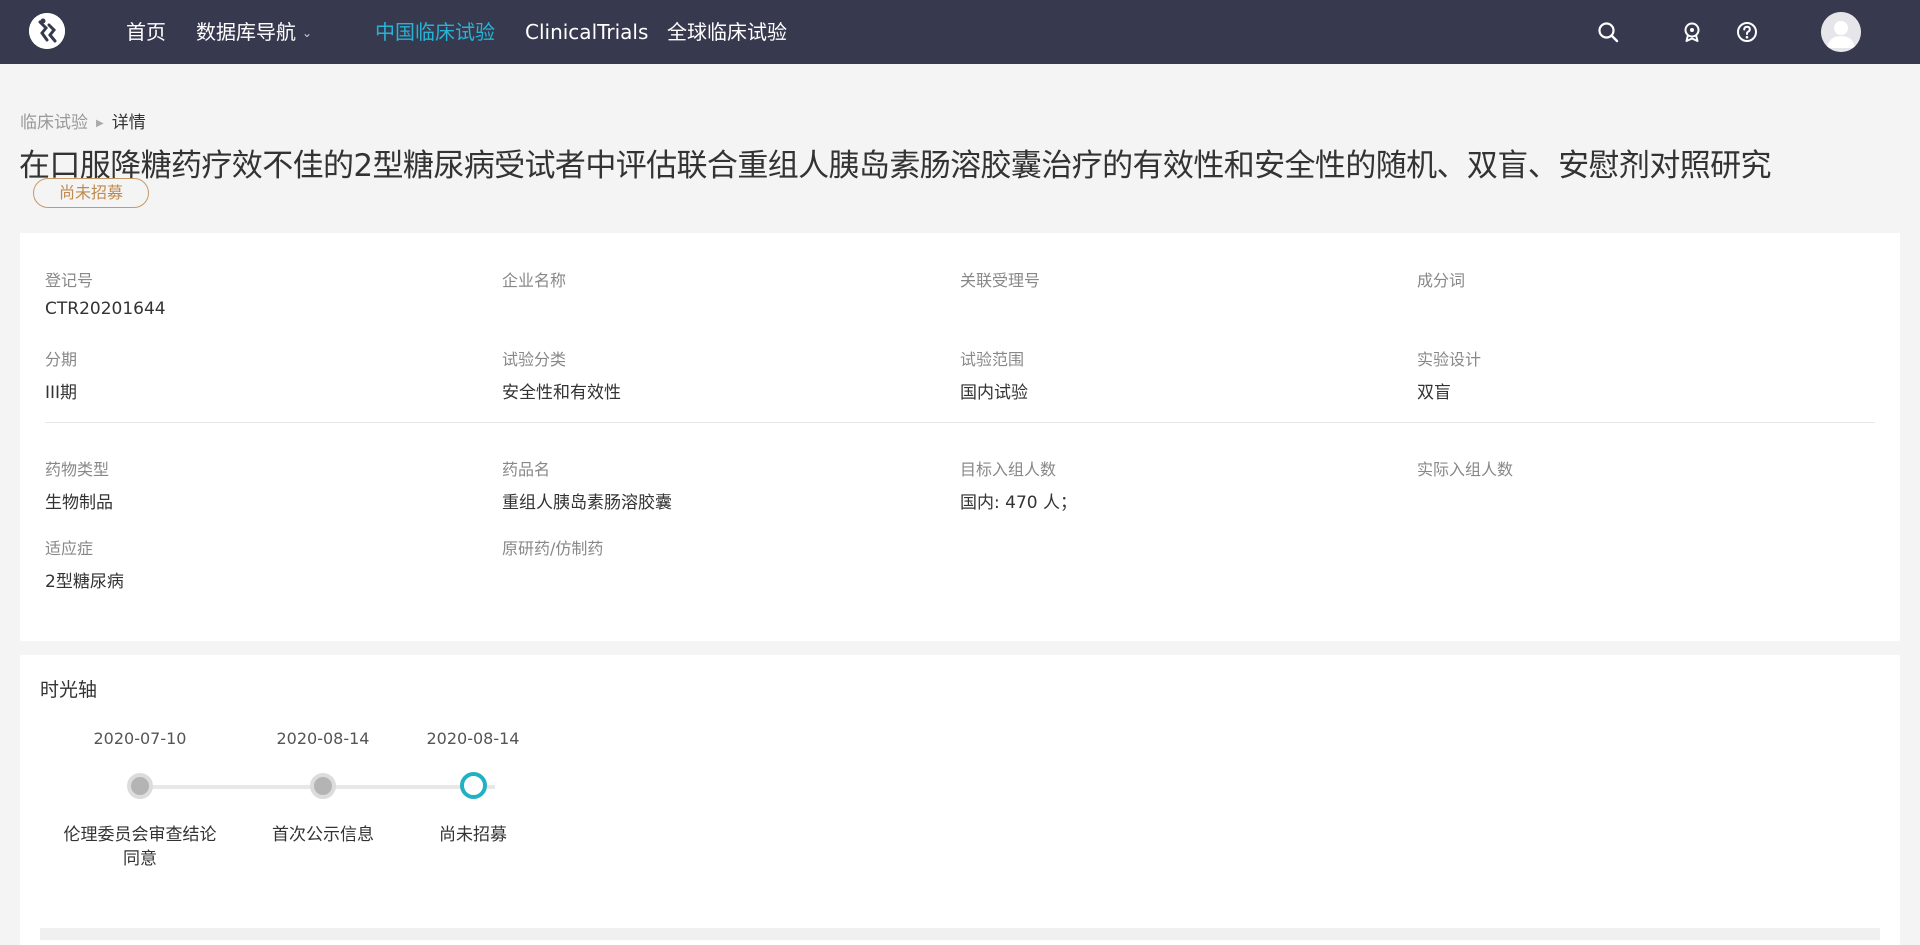 The height and width of the screenshot is (945, 1920). I want to click on field-design: 实验设计 双盲, so click(1449, 374).